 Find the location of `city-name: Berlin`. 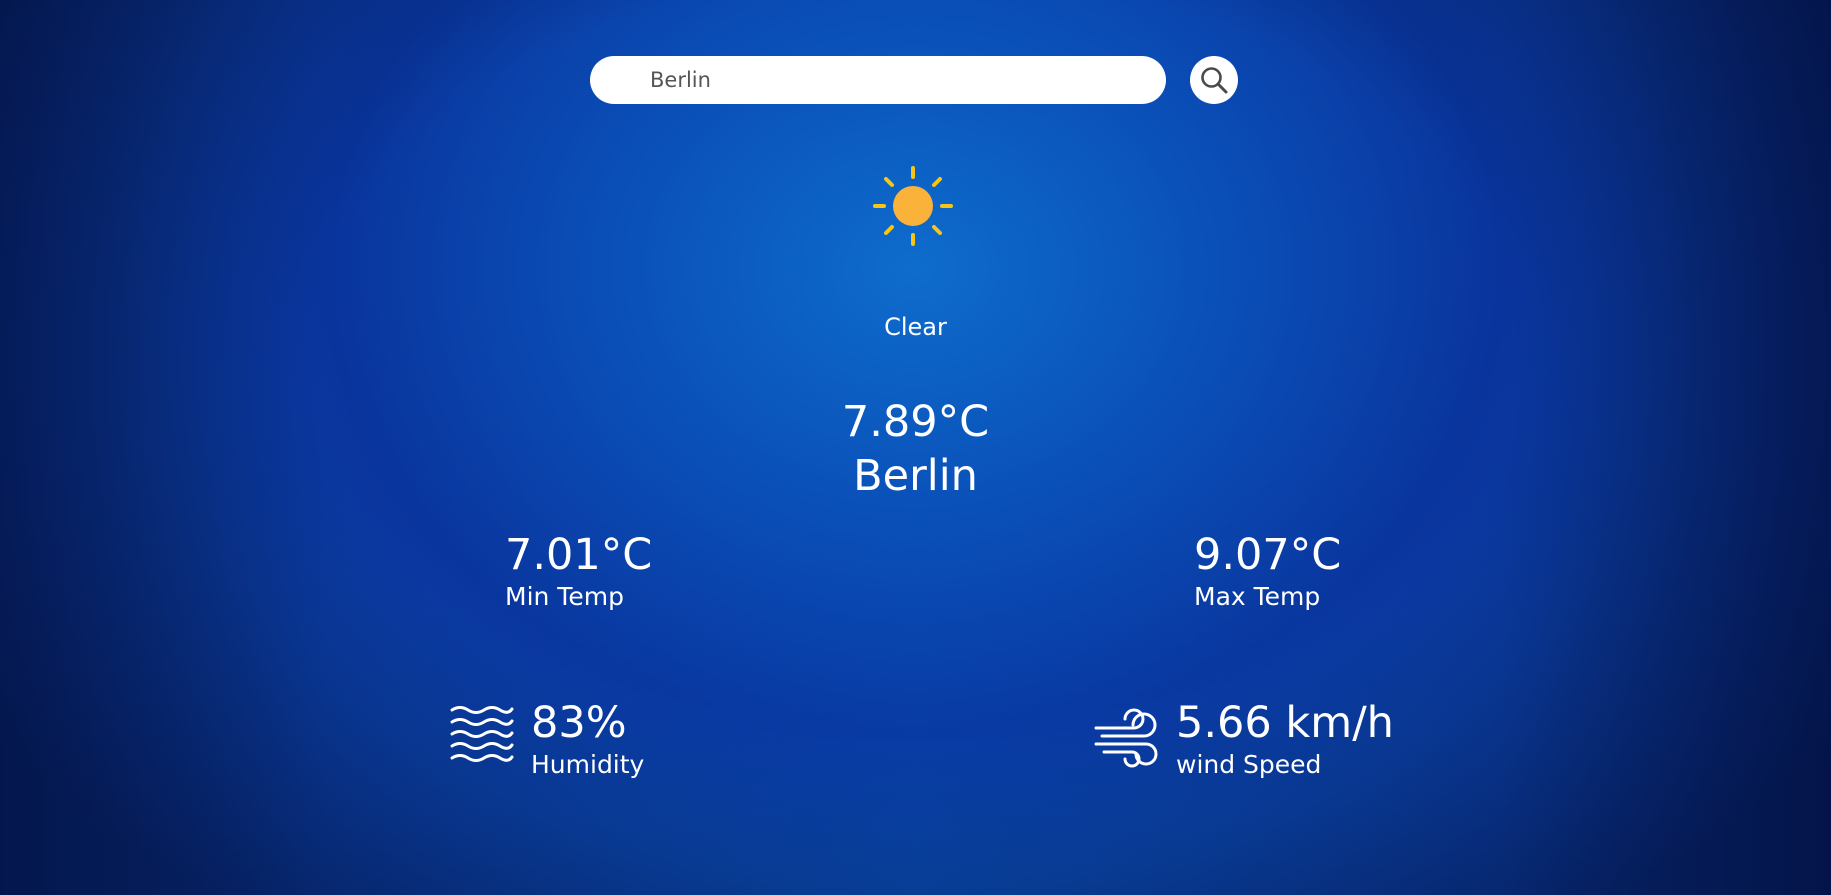

city-name: Berlin is located at coordinates (915, 476).